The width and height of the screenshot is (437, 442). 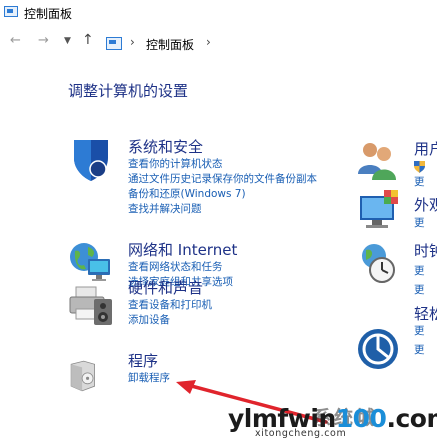 What do you see at coordinates (222, 209) in the screenshot?
I see `link-troubleshoot: 查找并解决问题` at bounding box center [222, 209].